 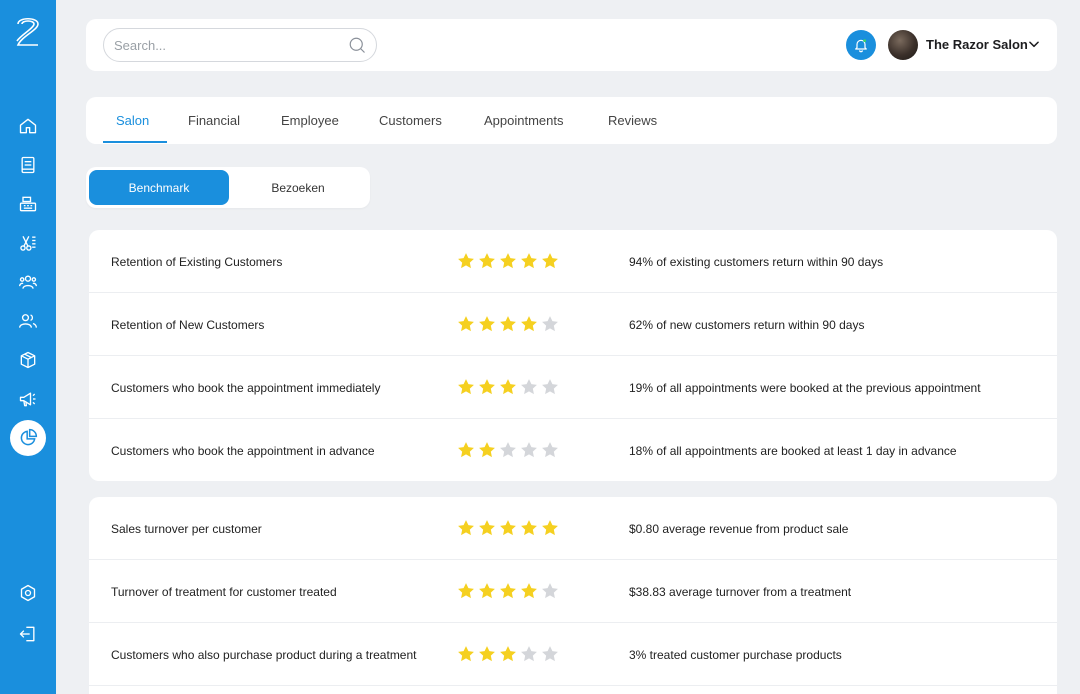 What do you see at coordinates (310, 120) in the screenshot?
I see `tab-employee: Employee` at bounding box center [310, 120].